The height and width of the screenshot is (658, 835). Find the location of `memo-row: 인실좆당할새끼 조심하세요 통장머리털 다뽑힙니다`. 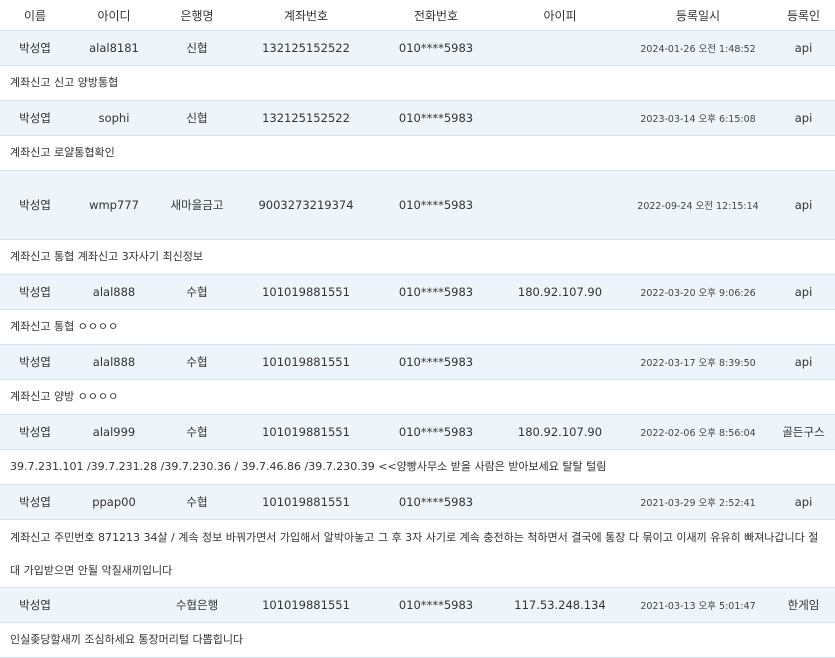

memo-row: 인실좆당할새끼 조심하세요 통장머리털 다뽑힙니다 is located at coordinates (417, 640).